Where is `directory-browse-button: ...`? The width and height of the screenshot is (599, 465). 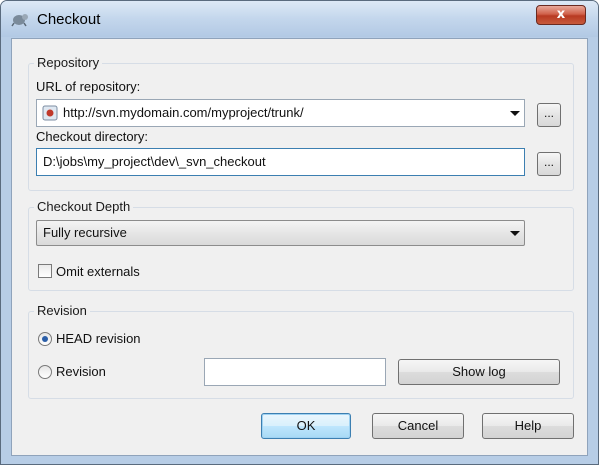 directory-browse-button: ... is located at coordinates (549, 164).